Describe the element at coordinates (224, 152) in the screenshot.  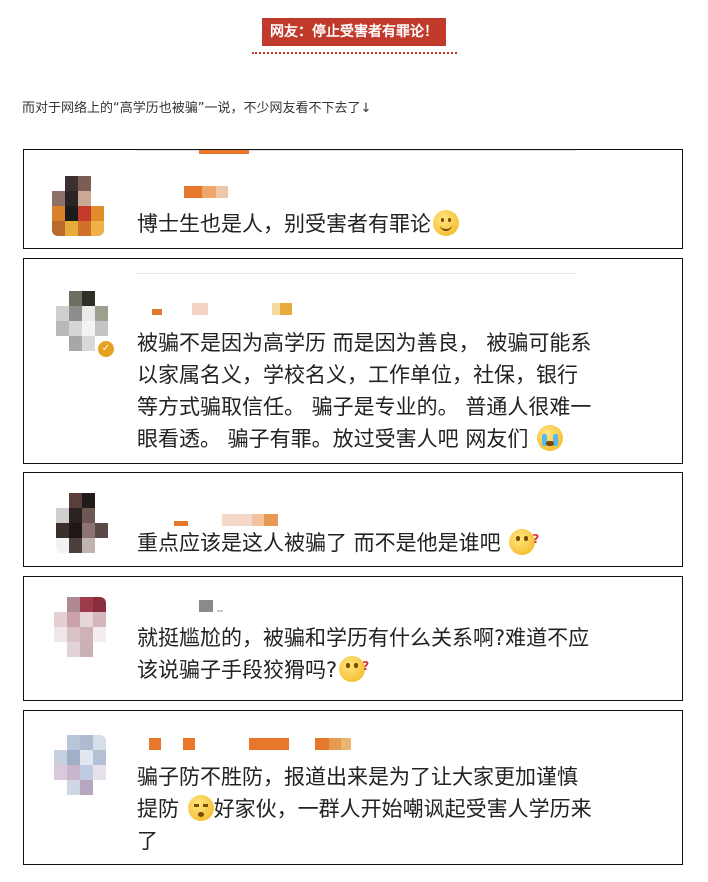
I see `name-blur` at that location.